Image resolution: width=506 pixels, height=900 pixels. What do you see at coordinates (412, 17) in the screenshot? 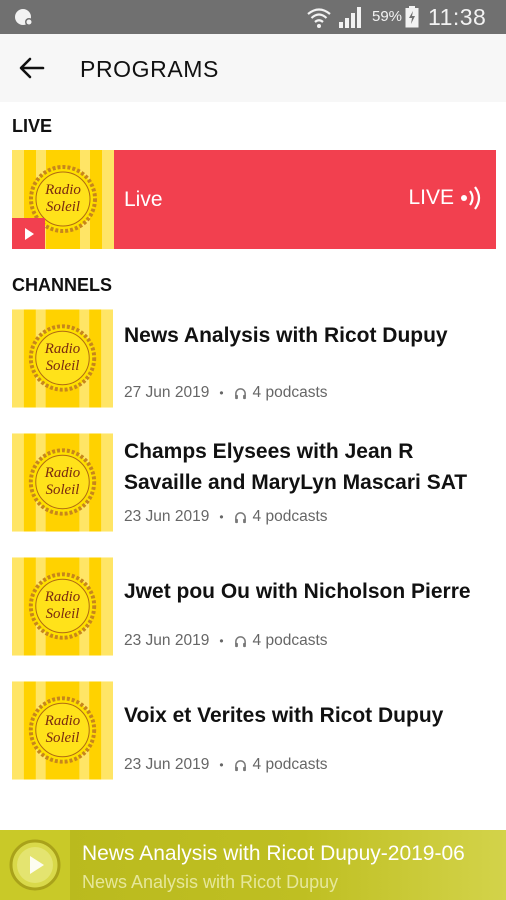
I see `battery-charging-icon` at bounding box center [412, 17].